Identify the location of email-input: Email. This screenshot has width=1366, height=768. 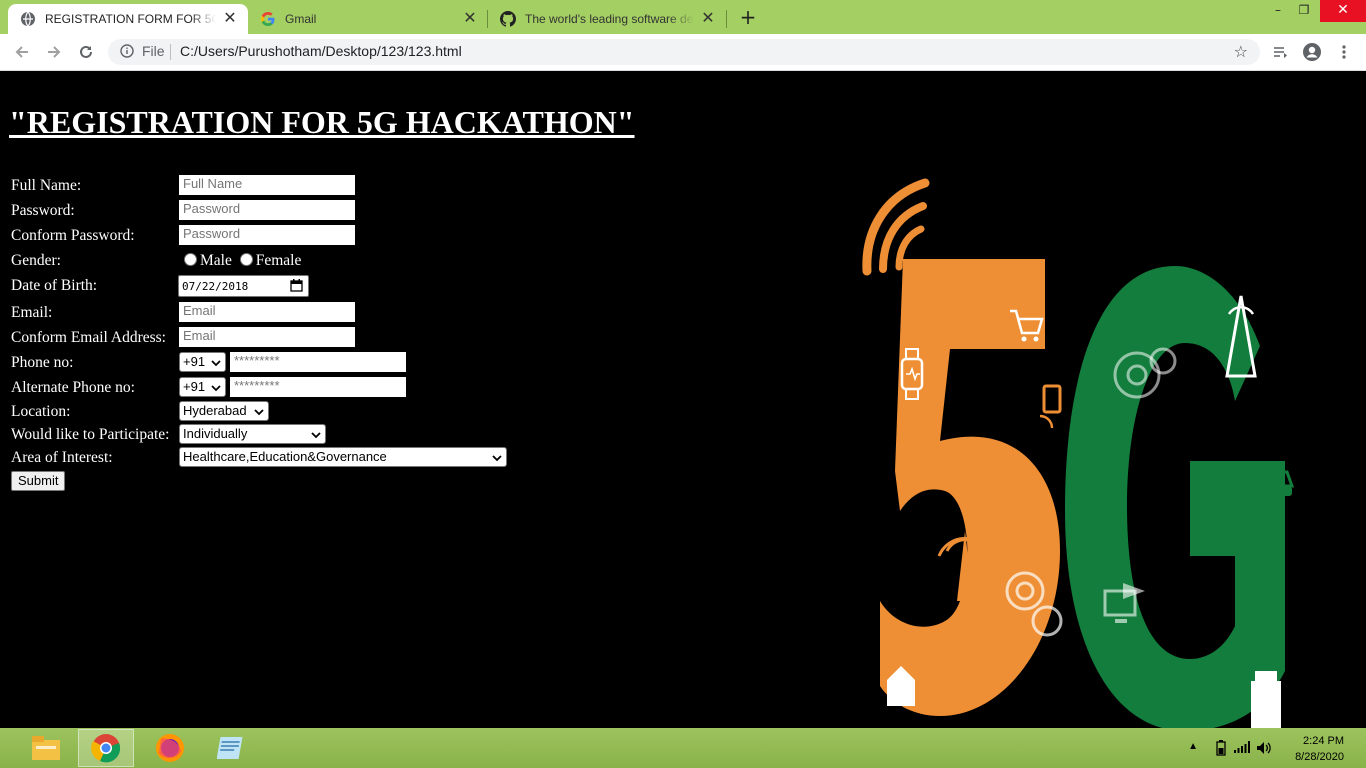
(267, 312).